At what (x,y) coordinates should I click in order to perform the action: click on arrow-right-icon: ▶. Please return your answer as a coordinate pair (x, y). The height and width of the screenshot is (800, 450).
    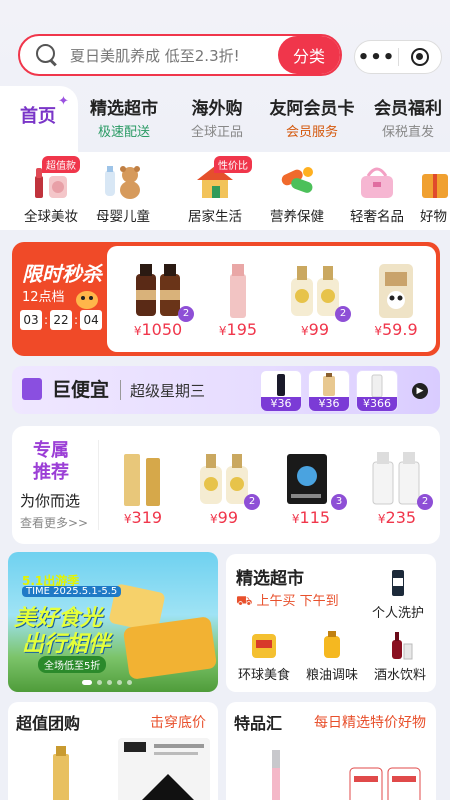
    Looking at the image, I should click on (420, 391).